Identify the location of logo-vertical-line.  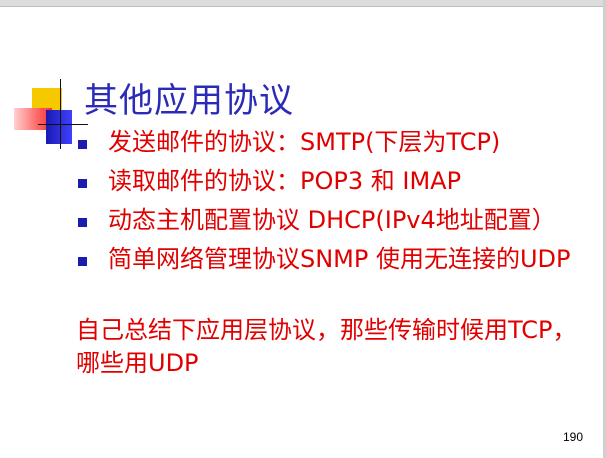
(60, 114).